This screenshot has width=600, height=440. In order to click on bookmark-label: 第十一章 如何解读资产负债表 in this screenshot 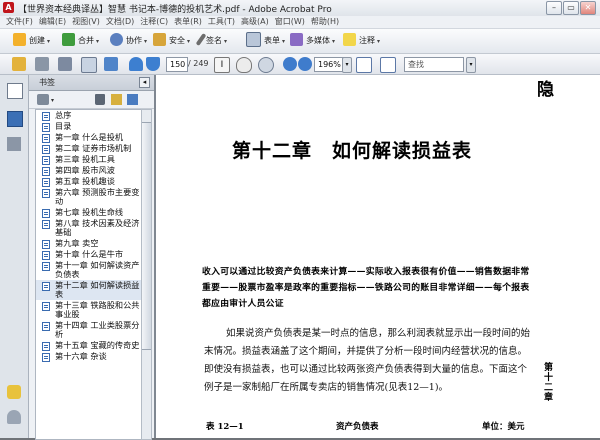, I will do `click(97, 269)`.